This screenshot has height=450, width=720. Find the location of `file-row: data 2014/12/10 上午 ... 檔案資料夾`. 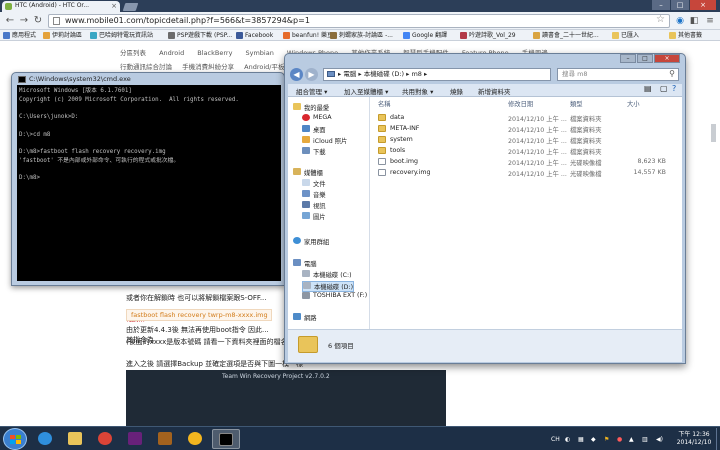

file-row: data 2014/12/10 上午 ... 檔案資料夾 is located at coordinates (526, 118).